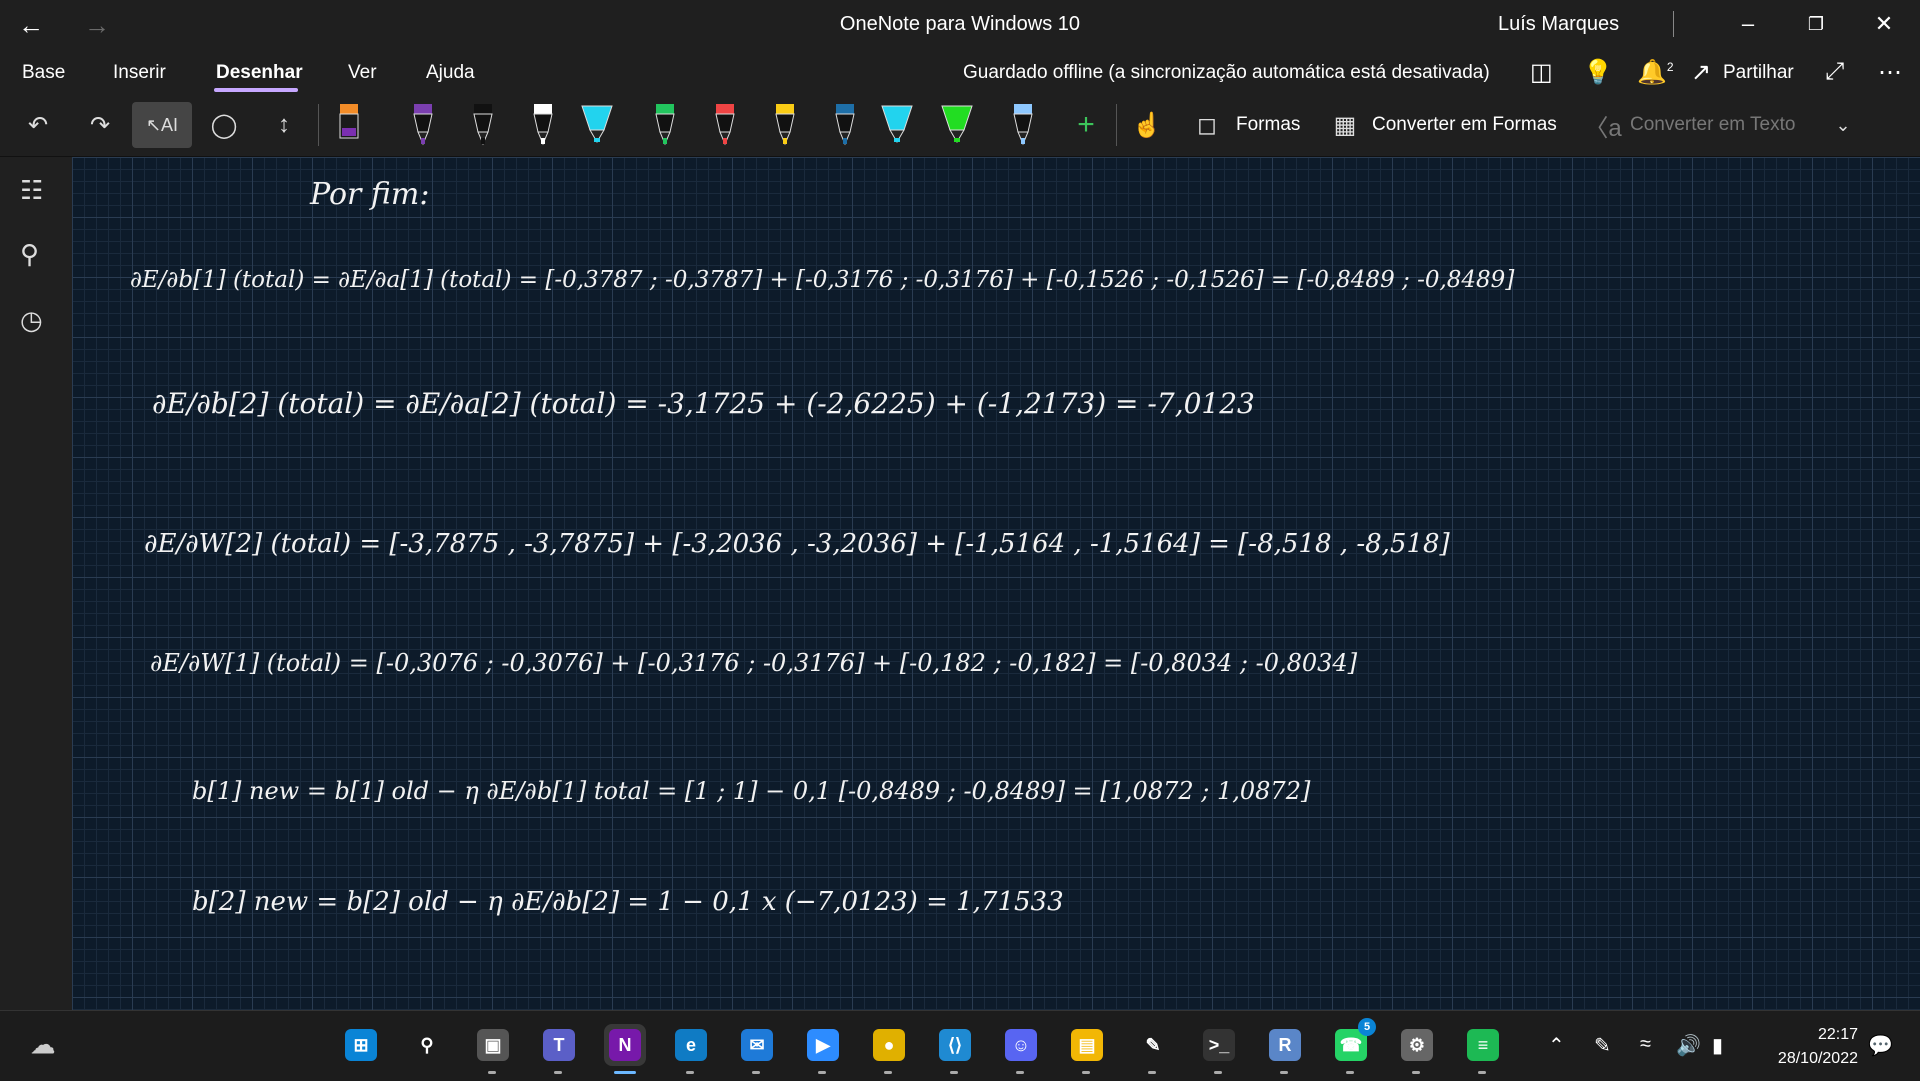  Describe the element at coordinates (1268, 125) in the screenshot. I see `shapes-button: Formas` at that location.